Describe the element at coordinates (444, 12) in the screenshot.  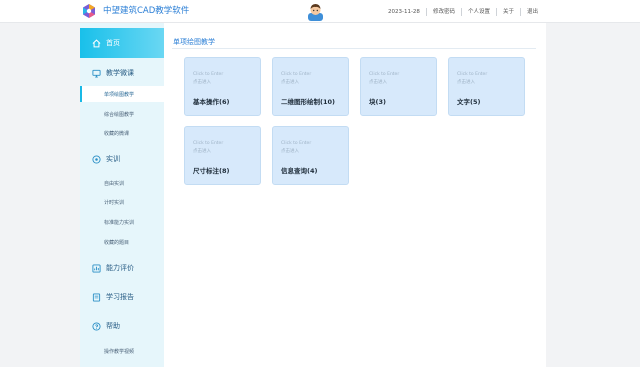
I see `change-password-link: 修改密码` at that location.